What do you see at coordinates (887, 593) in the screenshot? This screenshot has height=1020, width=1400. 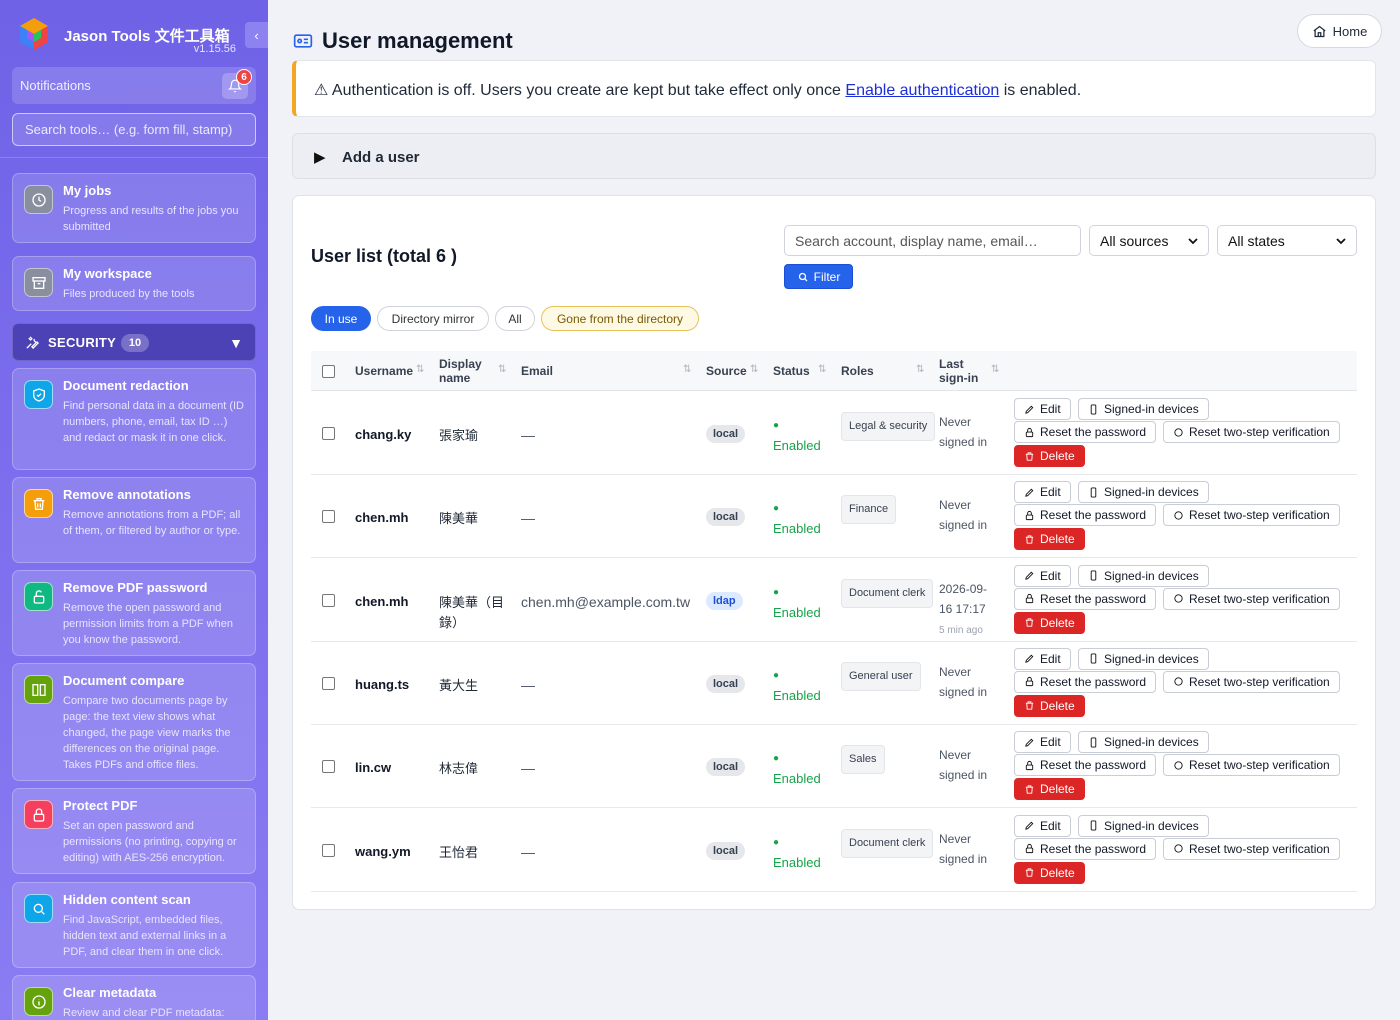 I see `role-badge: Document clerk` at bounding box center [887, 593].